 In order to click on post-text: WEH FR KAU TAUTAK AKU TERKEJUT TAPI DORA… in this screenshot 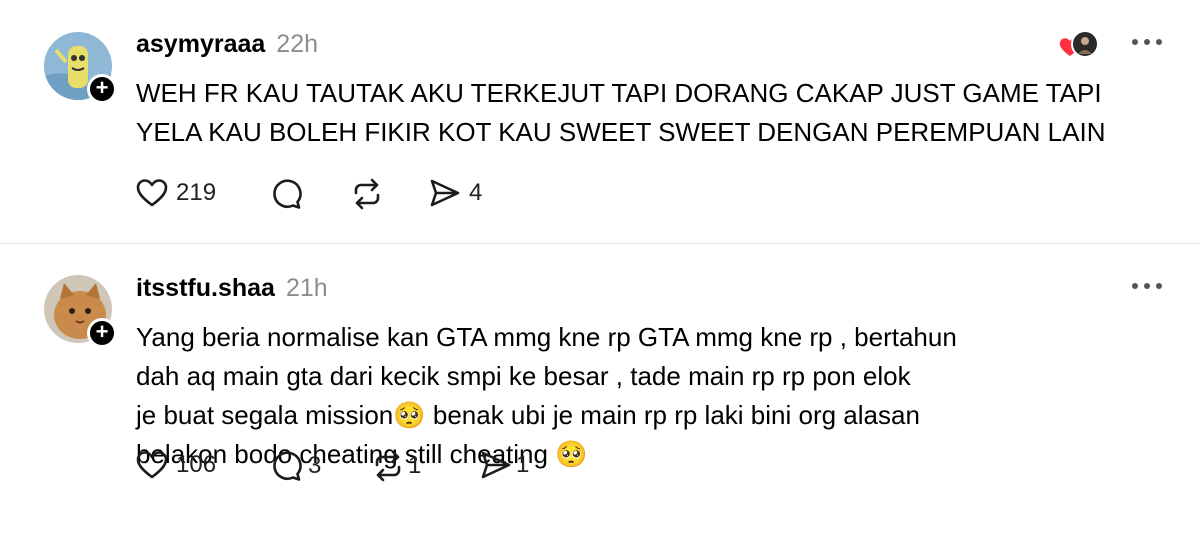, I will do `click(621, 112)`.